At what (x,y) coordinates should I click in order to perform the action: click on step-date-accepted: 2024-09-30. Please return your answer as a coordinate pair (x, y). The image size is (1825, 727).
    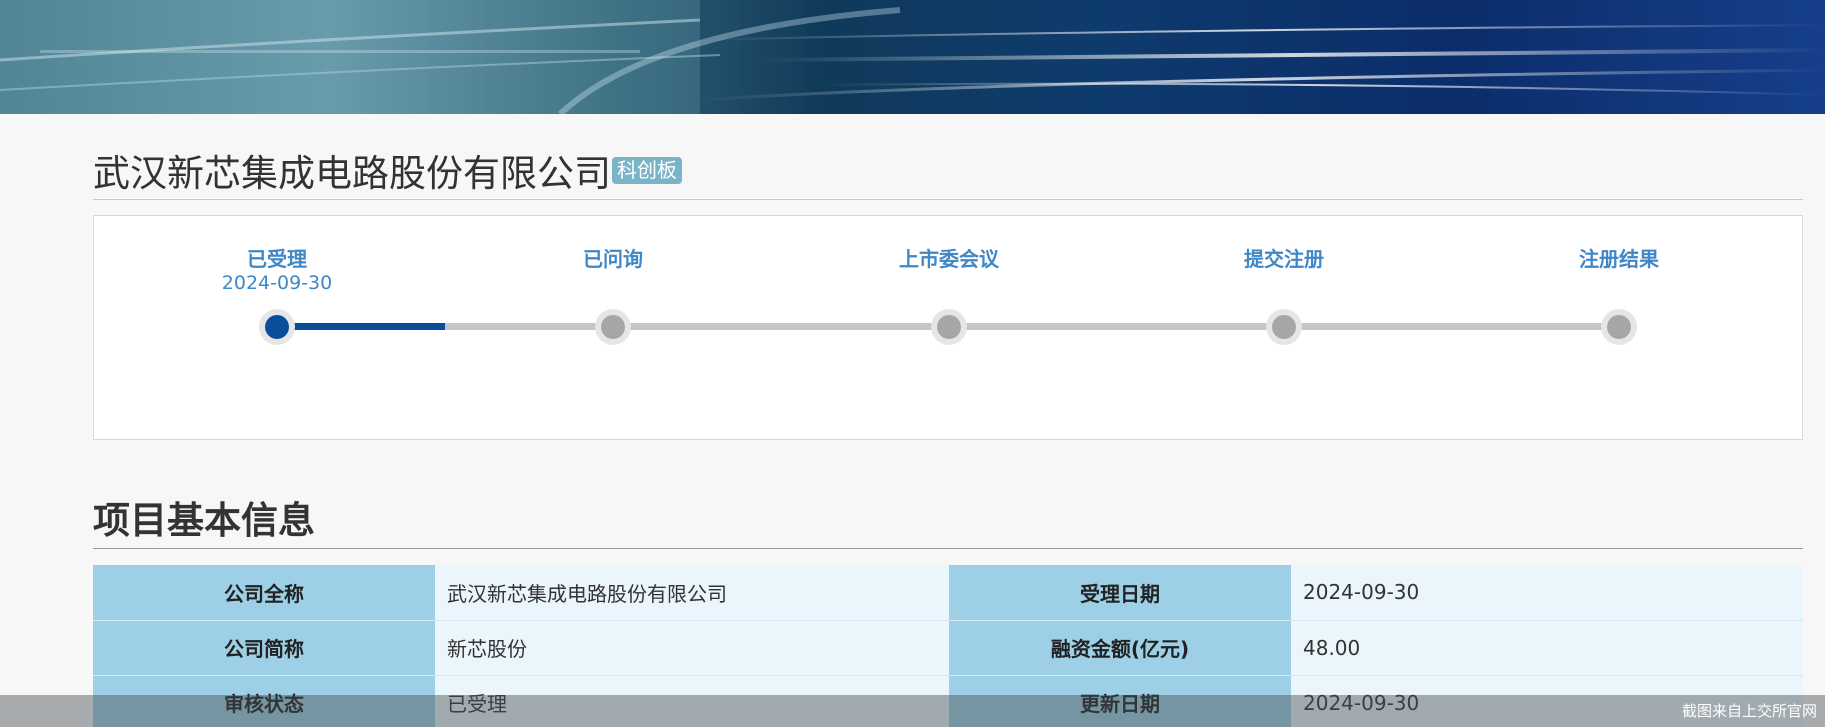
    Looking at the image, I should click on (277, 283).